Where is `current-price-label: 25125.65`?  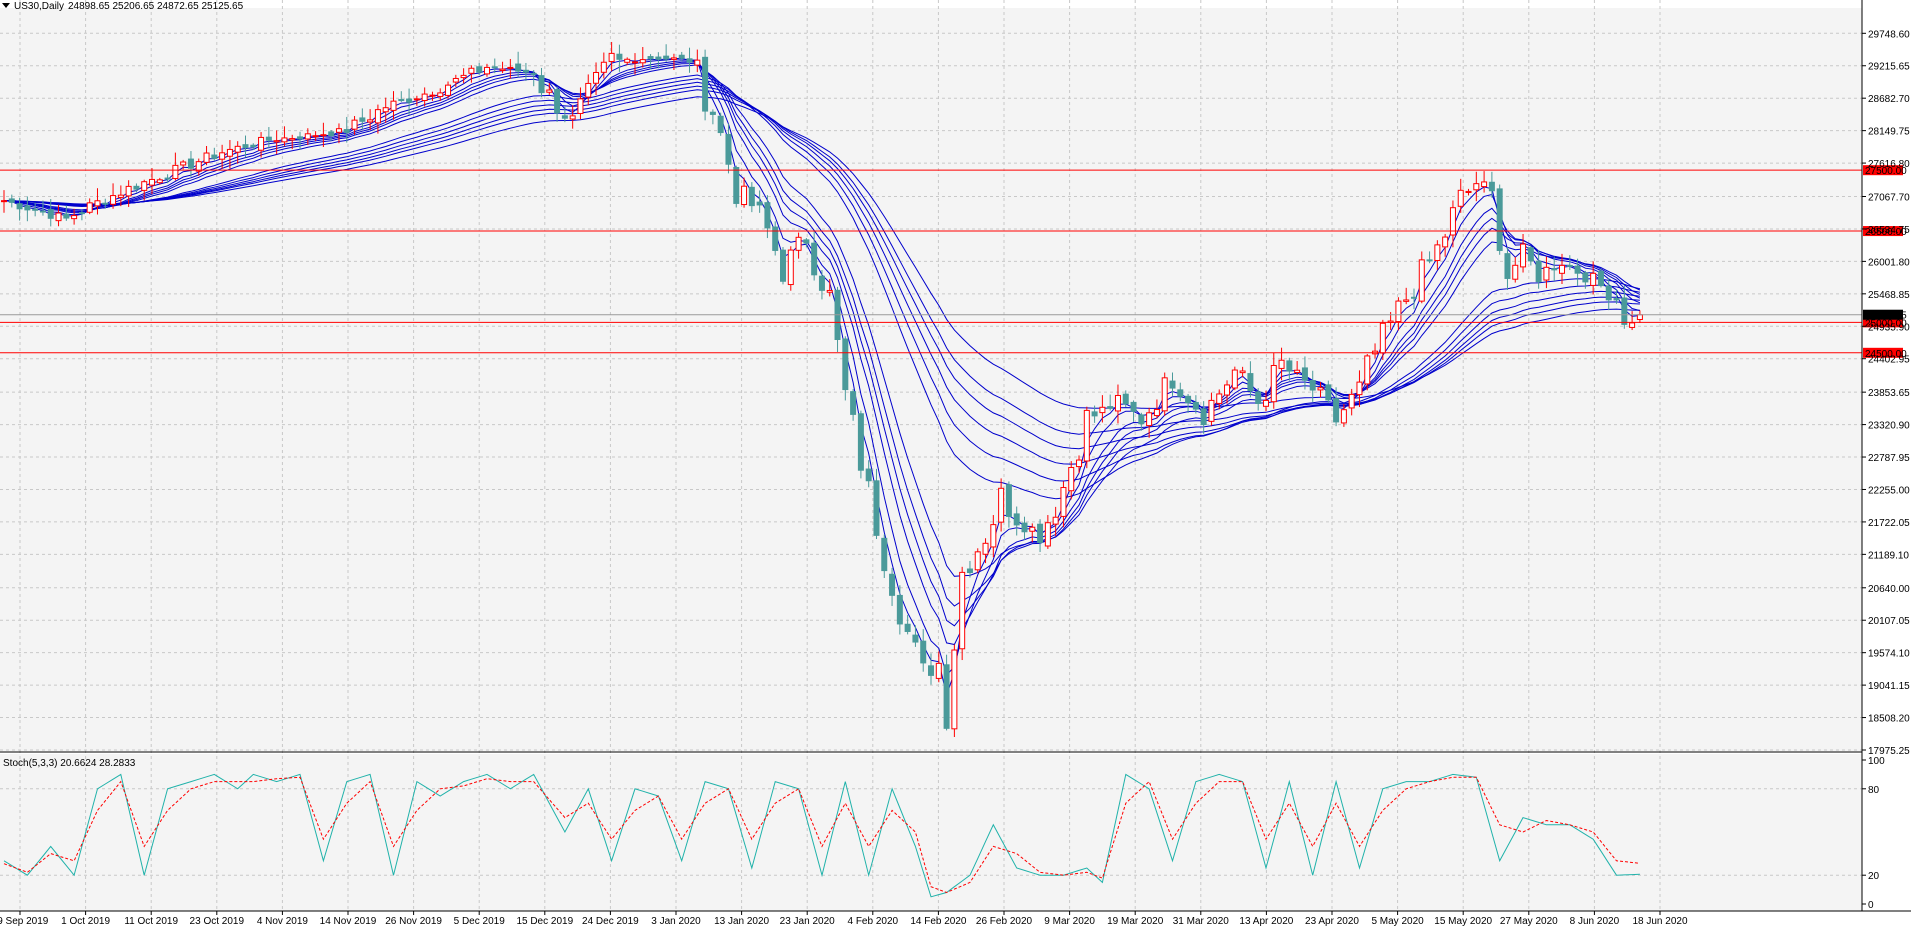 current-price-label: 25125.65 is located at coordinates (1886, 316).